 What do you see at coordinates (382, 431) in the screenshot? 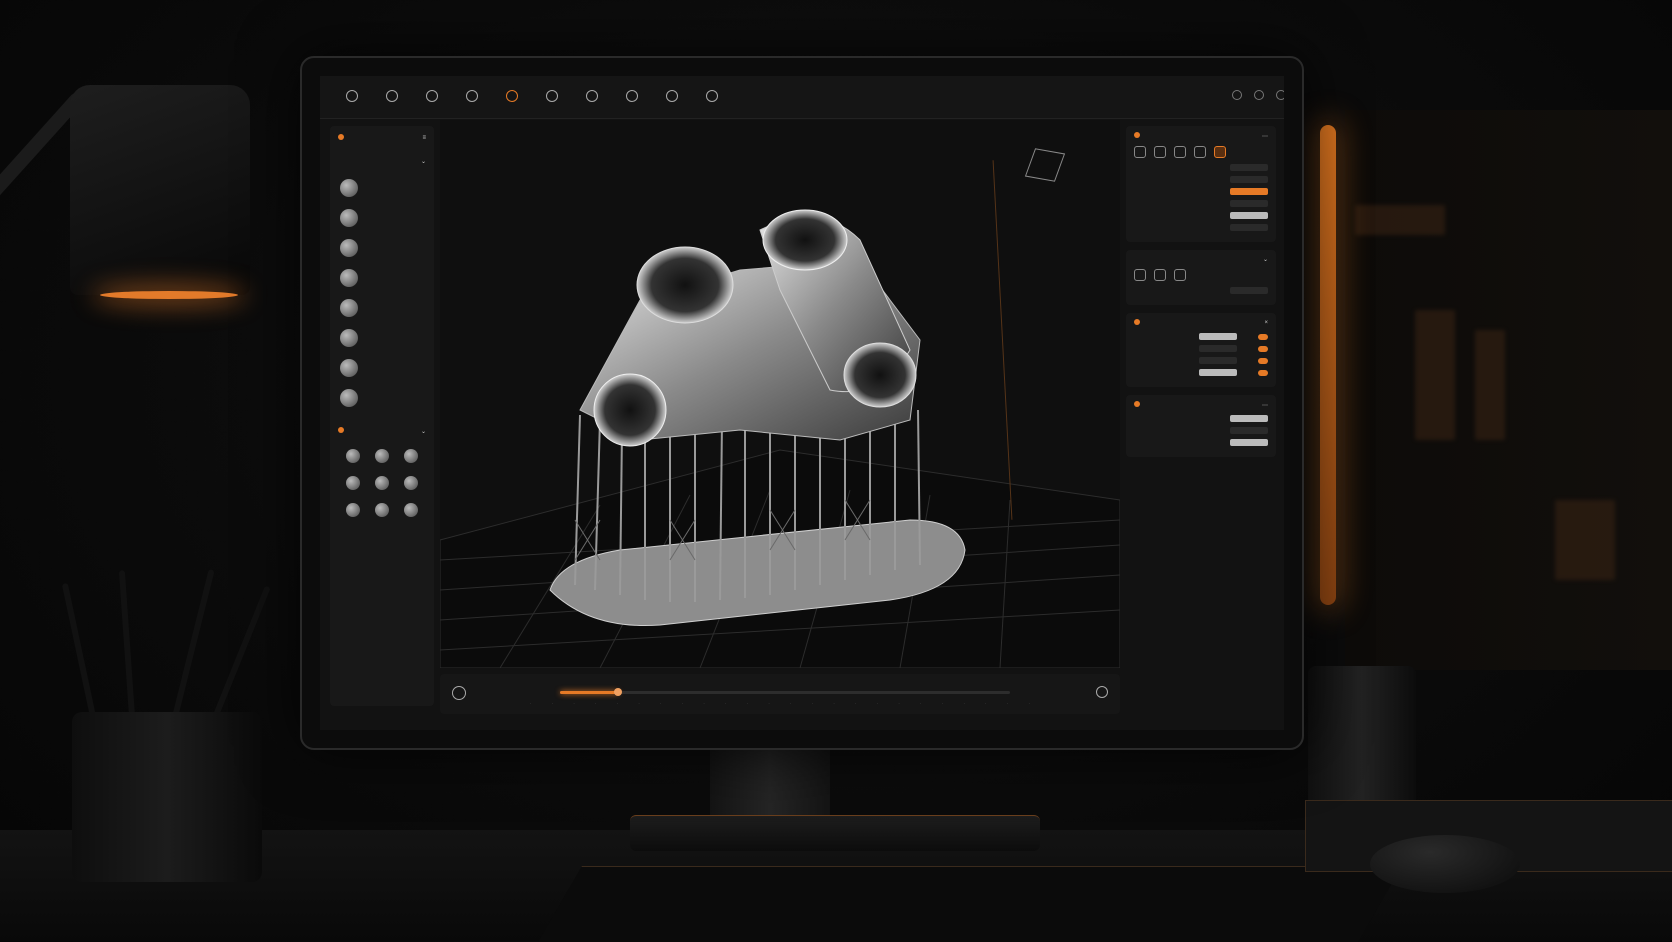
I see `library-header: ⌄` at bounding box center [382, 431].